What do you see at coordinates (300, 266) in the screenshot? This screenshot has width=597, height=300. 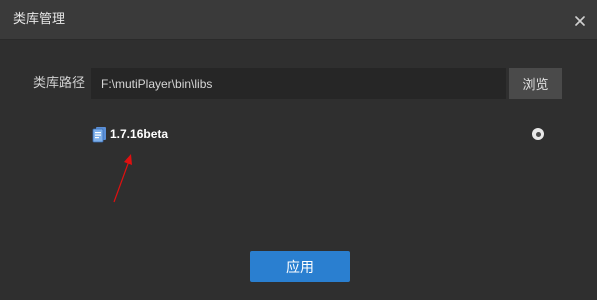 I see `apply-button: 应用` at bounding box center [300, 266].